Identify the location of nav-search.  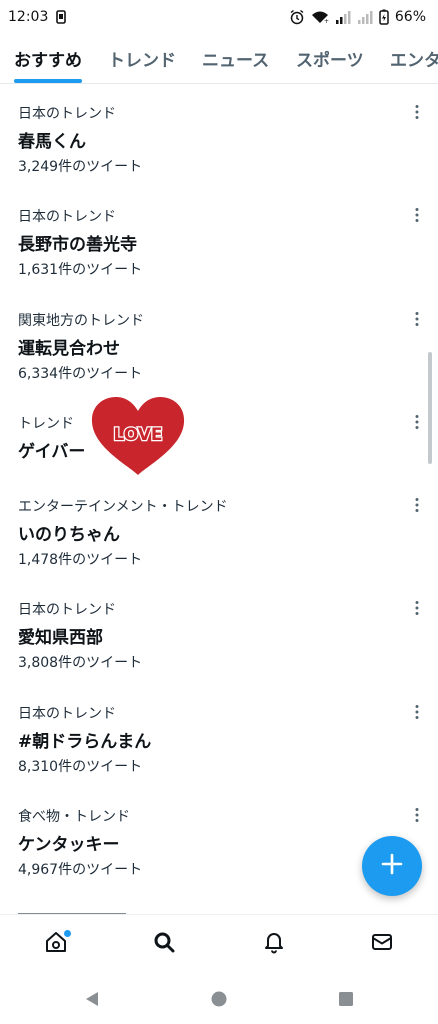
(164, 944).